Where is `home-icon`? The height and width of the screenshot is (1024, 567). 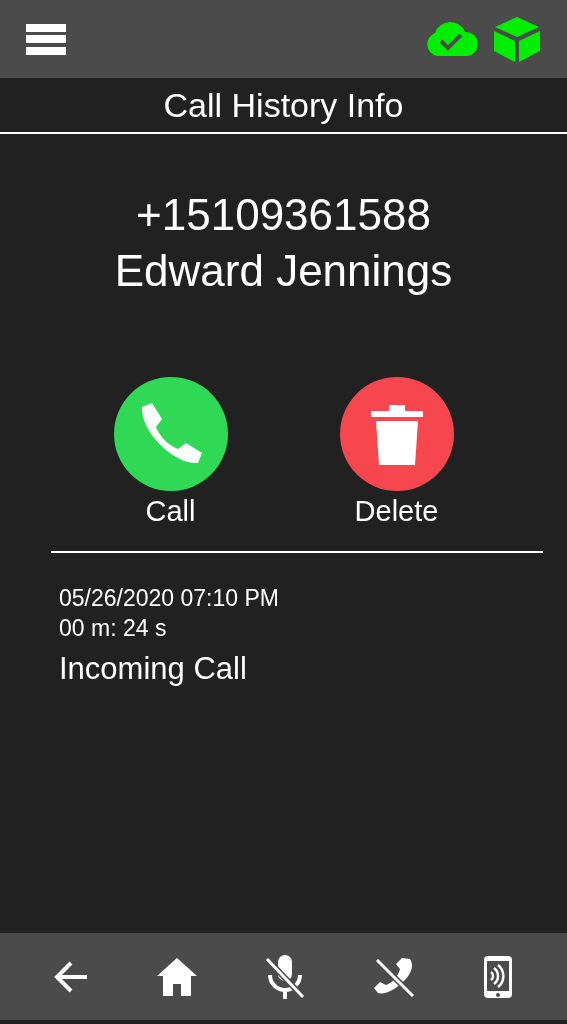 home-icon is located at coordinates (176, 976).